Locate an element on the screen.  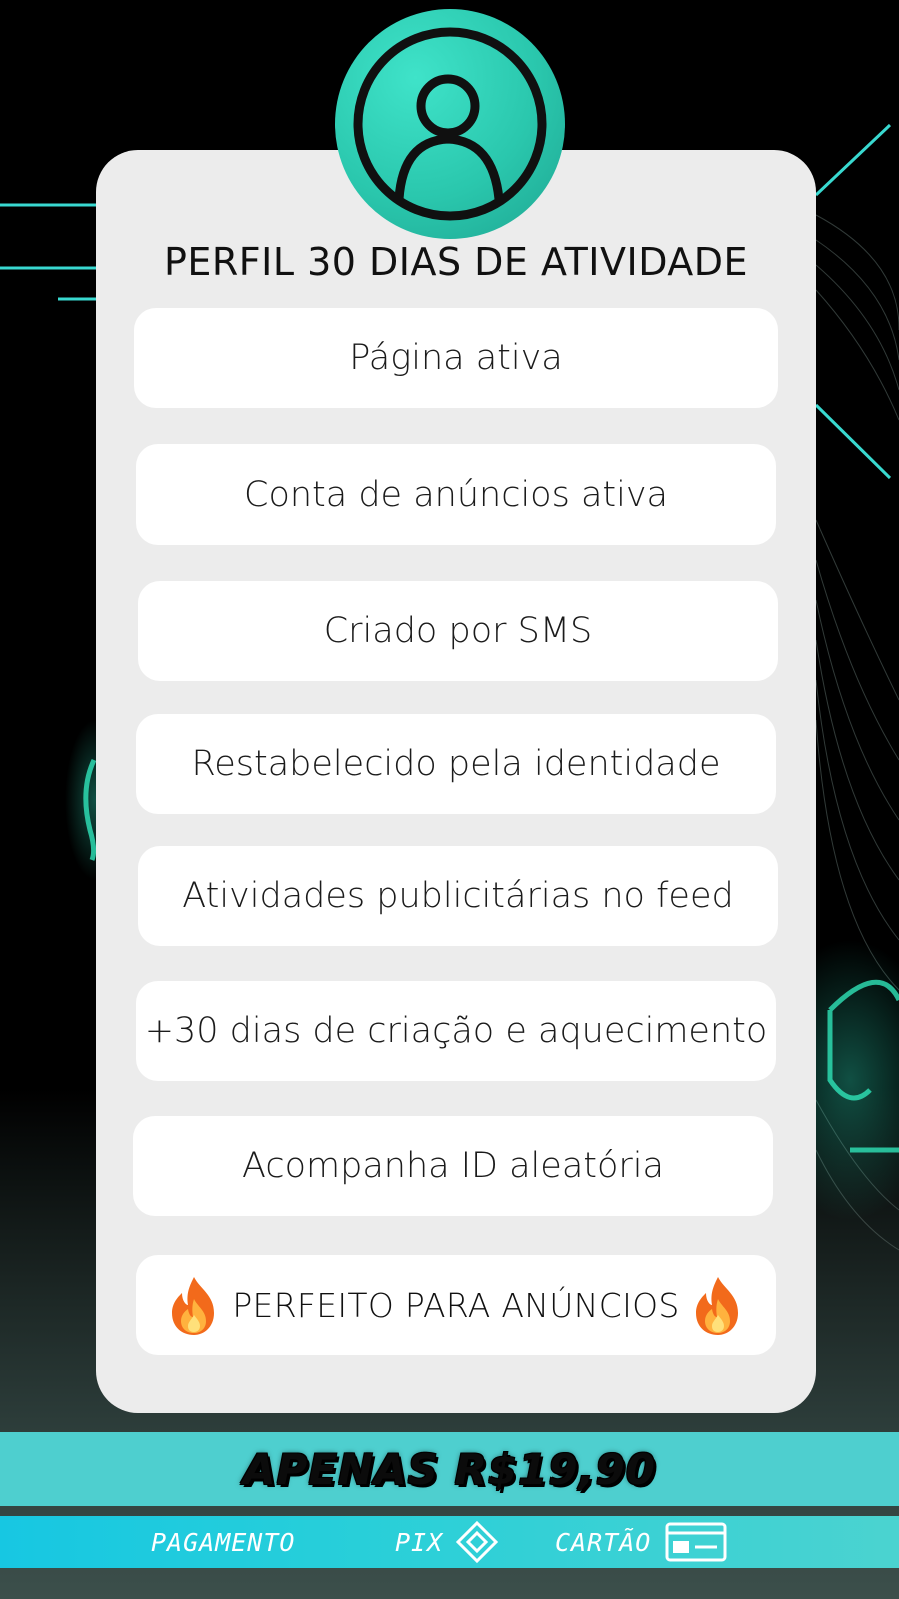
card-title: PERFIL 30 DIAS DE ATIVIDADE is located at coordinates (456, 262).